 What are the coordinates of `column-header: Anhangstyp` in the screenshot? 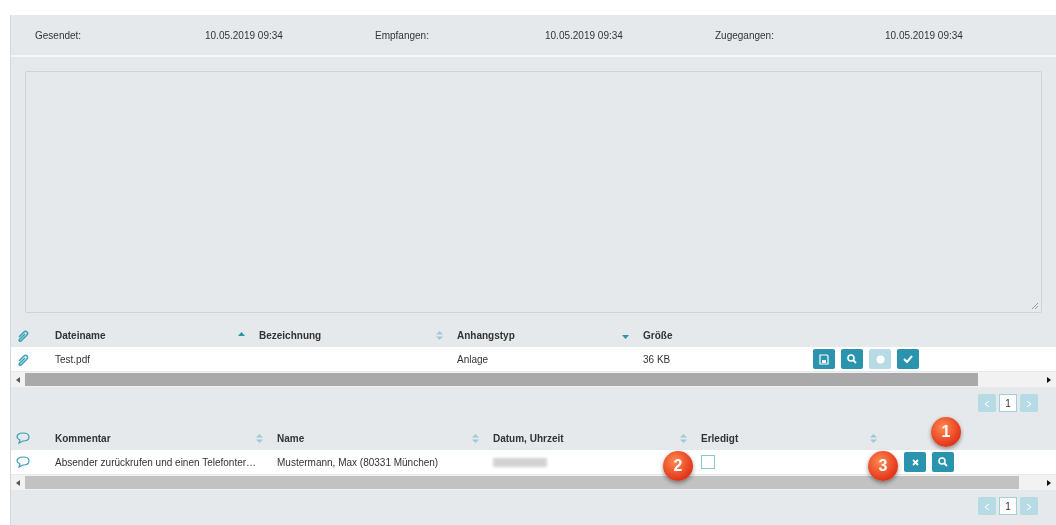 It's located at (486, 335).